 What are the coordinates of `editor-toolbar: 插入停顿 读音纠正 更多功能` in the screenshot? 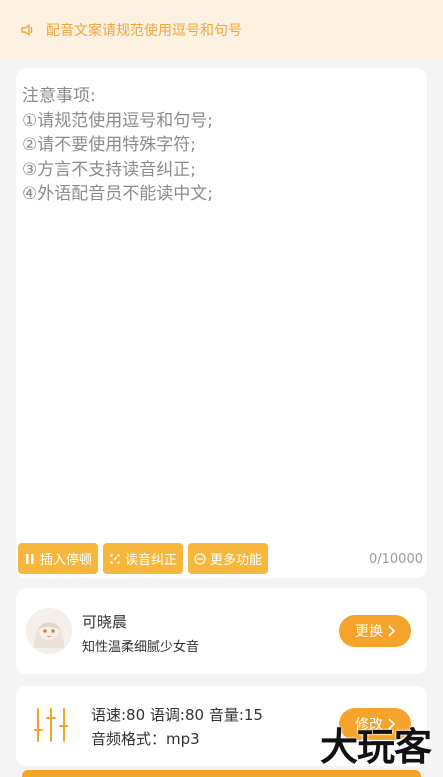 It's located at (143, 558).